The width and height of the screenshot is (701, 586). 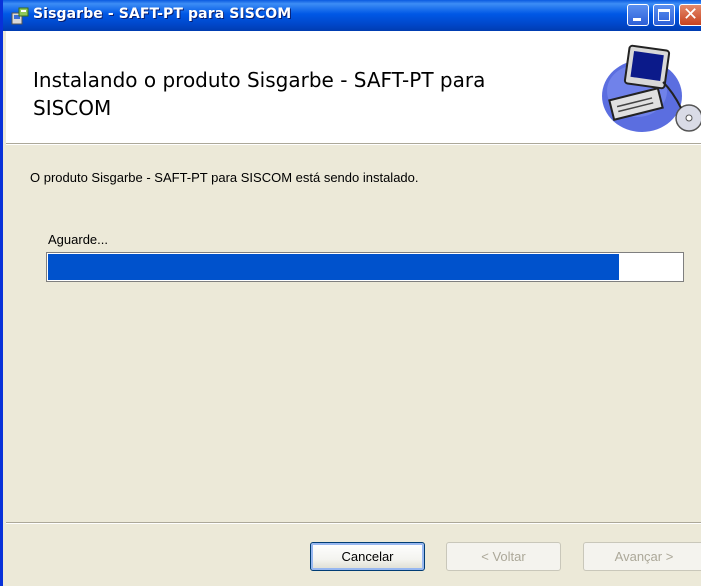 What do you see at coordinates (503, 556) in the screenshot?
I see `back-button: < Voltar` at bounding box center [503, 556].